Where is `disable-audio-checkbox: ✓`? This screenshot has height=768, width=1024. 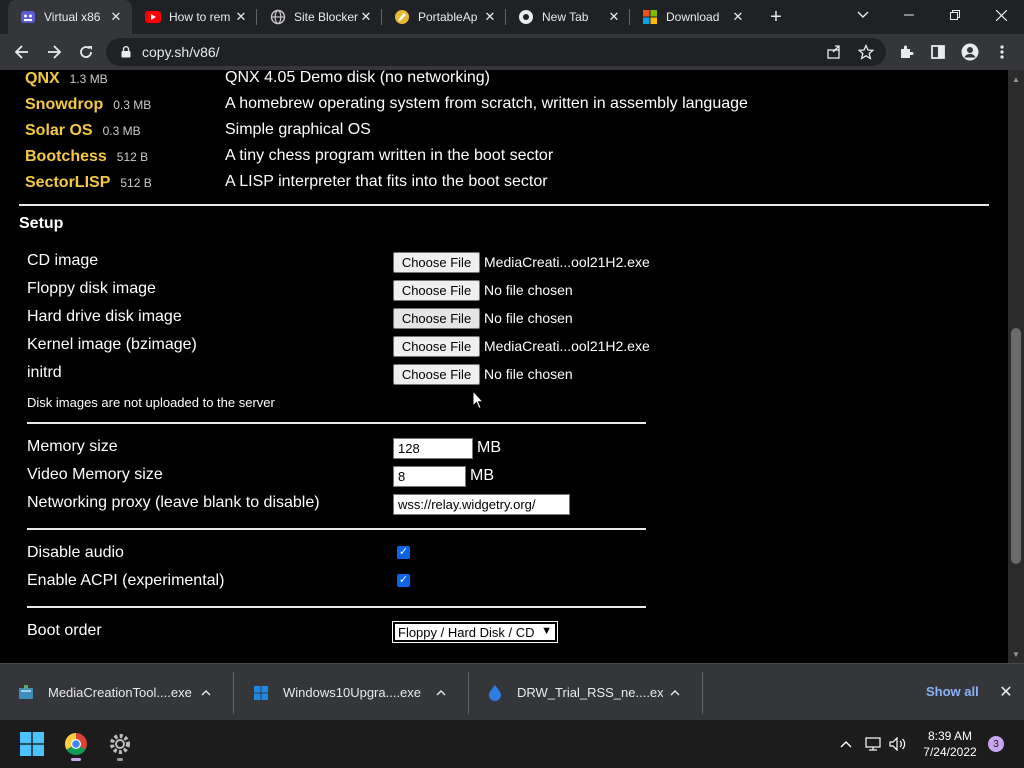
disable-audio-checkbox: ✓ is located at coordinates (403, 552).